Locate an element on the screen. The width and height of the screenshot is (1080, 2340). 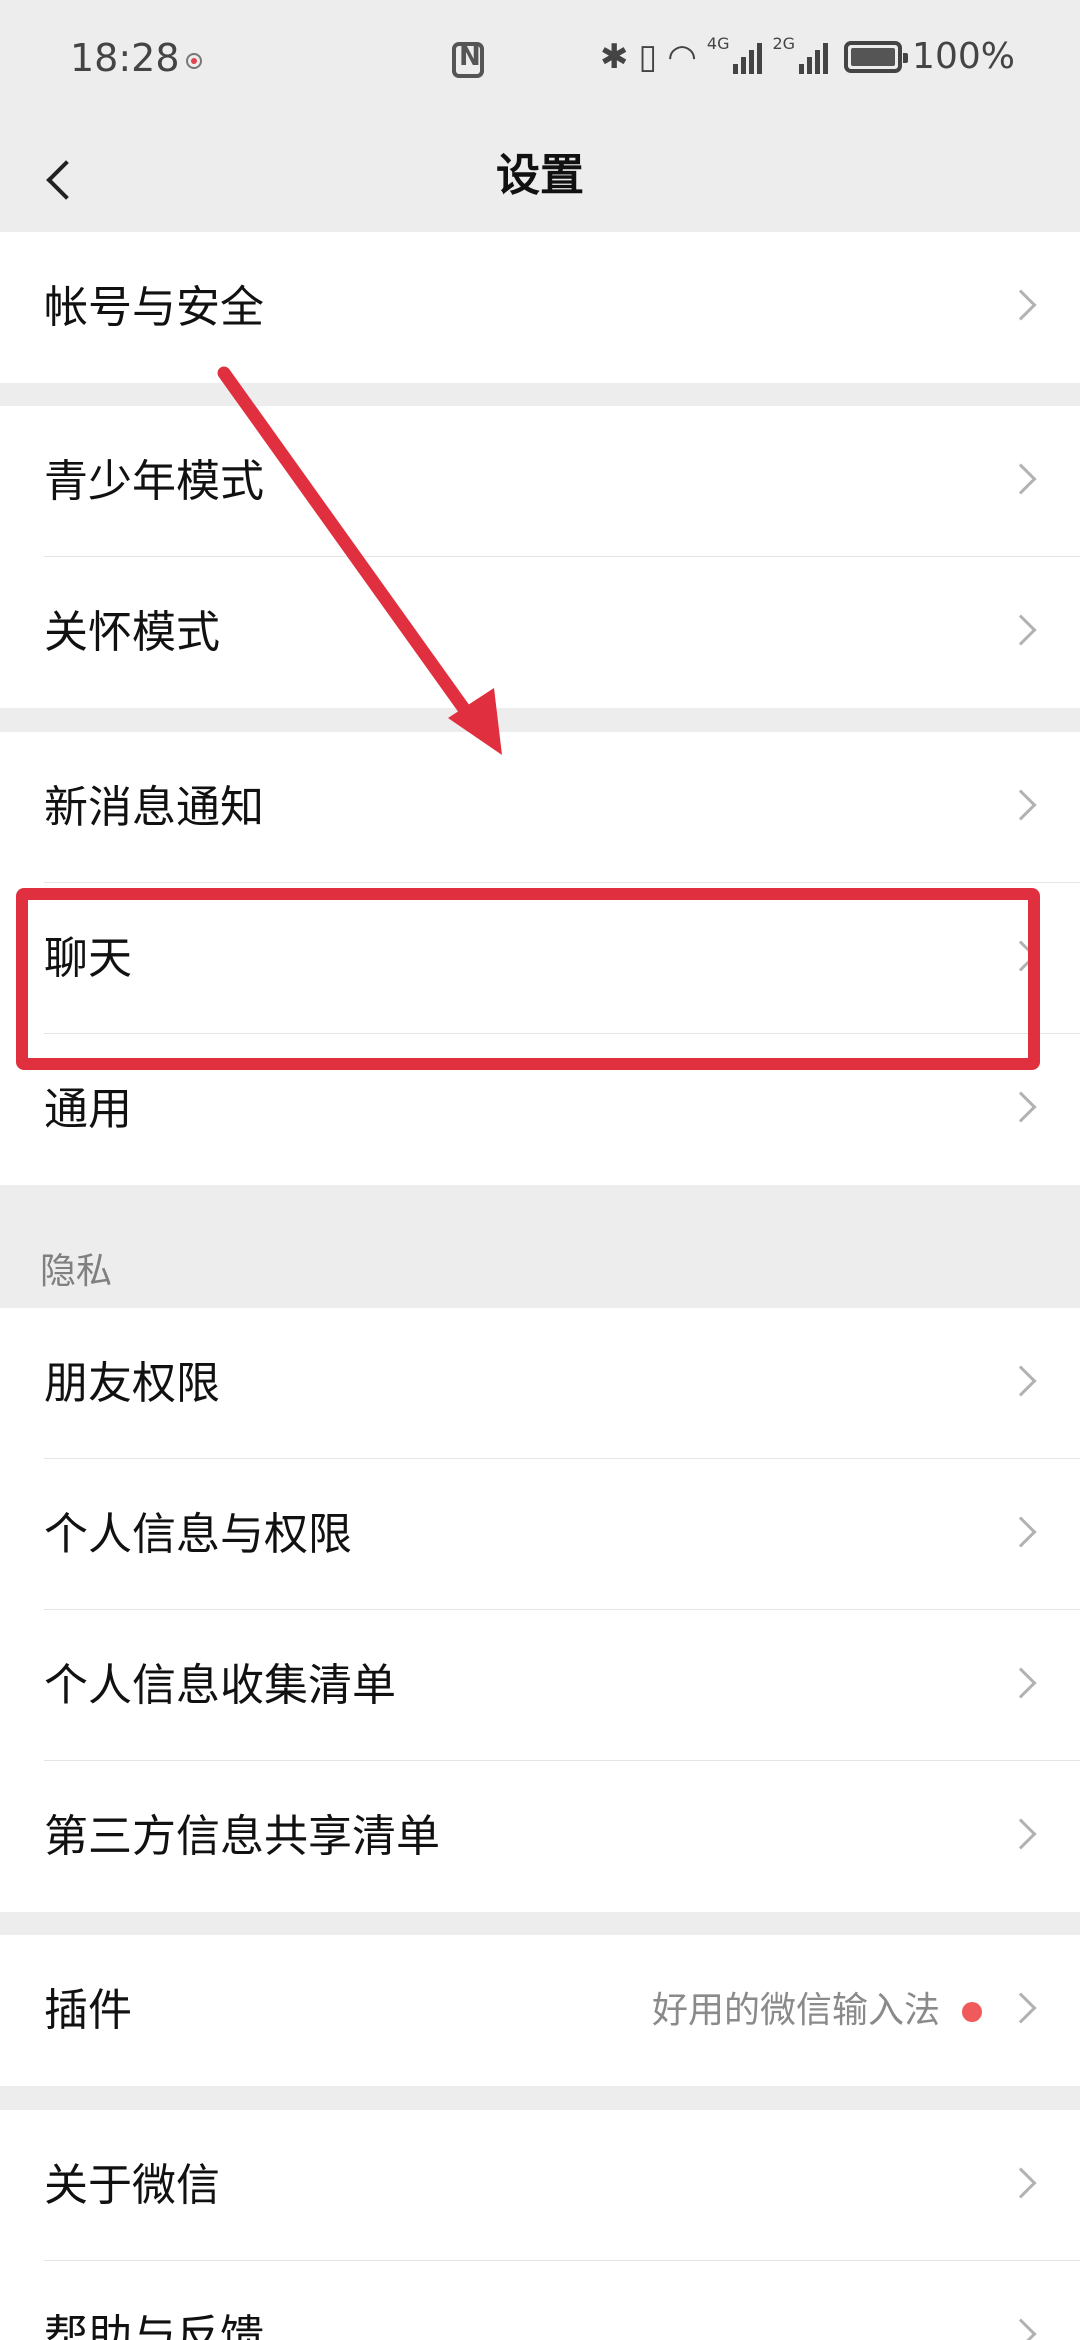
settings-item-label: 朋友权限 is located at coordinates (132, 1383).